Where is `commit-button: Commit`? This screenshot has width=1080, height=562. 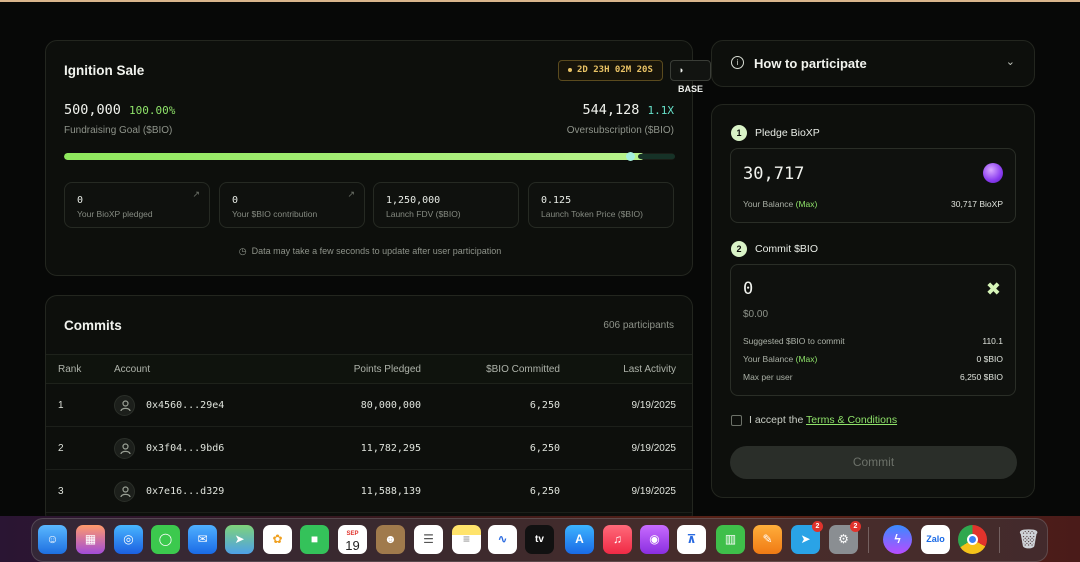 commit-button: Commit is located at coordinates (873, 462).